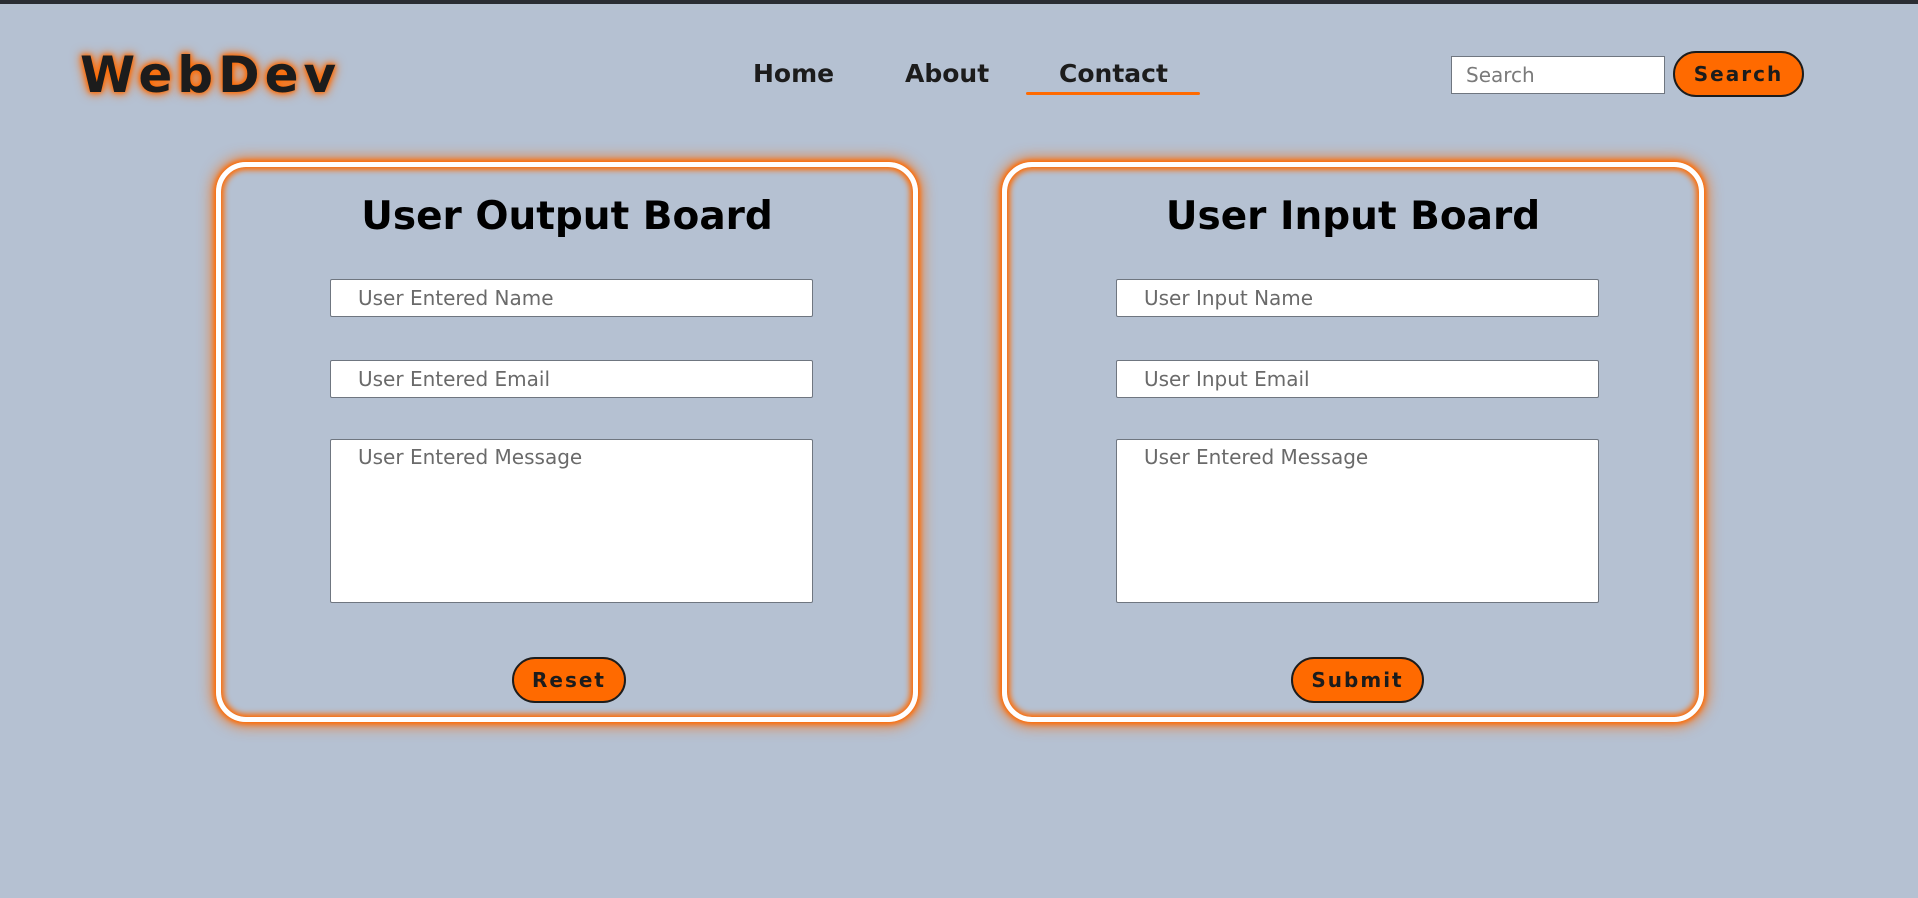 The image size is (1918, 898). I want to click on output-email-field, so click(571, 379).